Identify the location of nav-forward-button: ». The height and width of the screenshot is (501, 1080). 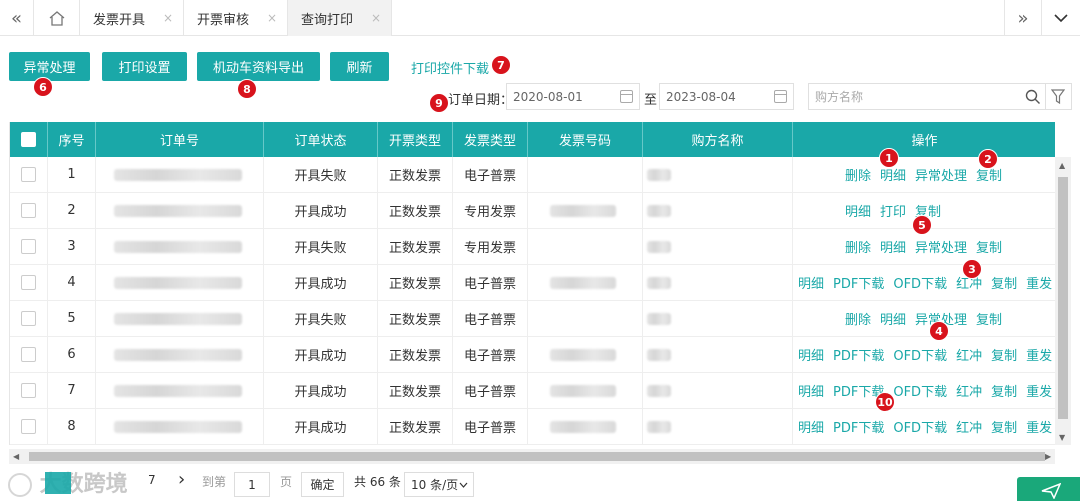
(1023, 18).